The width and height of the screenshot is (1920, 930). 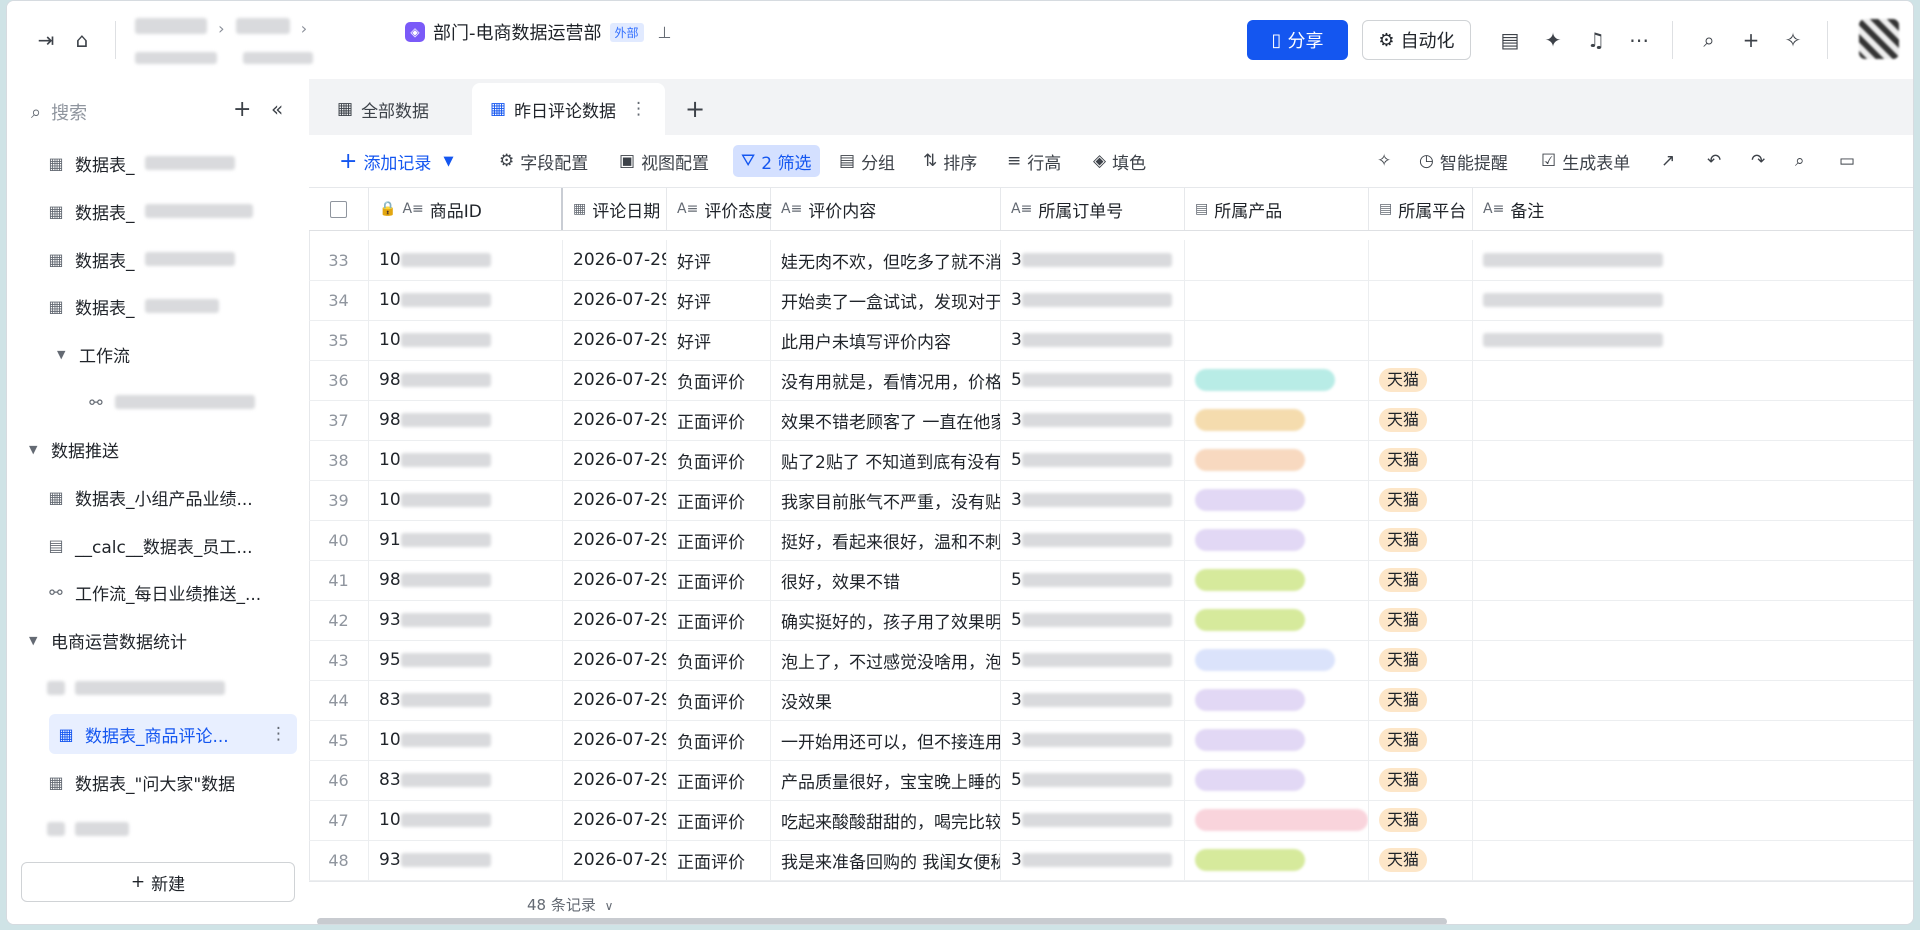 I want to click on table-row: 46 83 2026-07-29 正面评价 产品质量很好，宝宝晚上睡的很... 5 天猫, so click(x=1111, y=780).